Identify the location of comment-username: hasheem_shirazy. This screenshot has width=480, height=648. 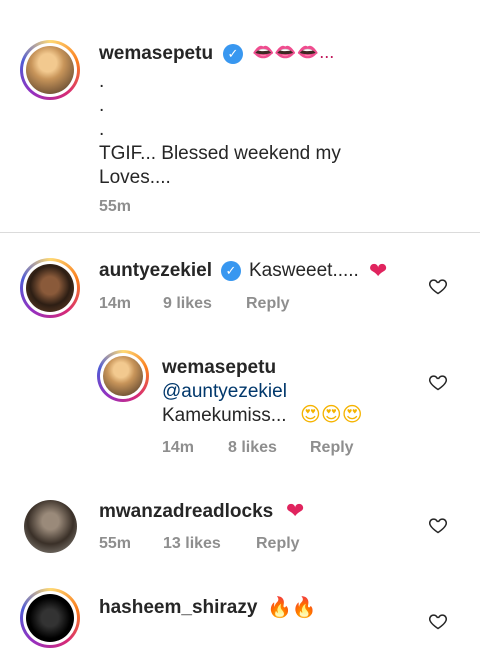
(178, 608).